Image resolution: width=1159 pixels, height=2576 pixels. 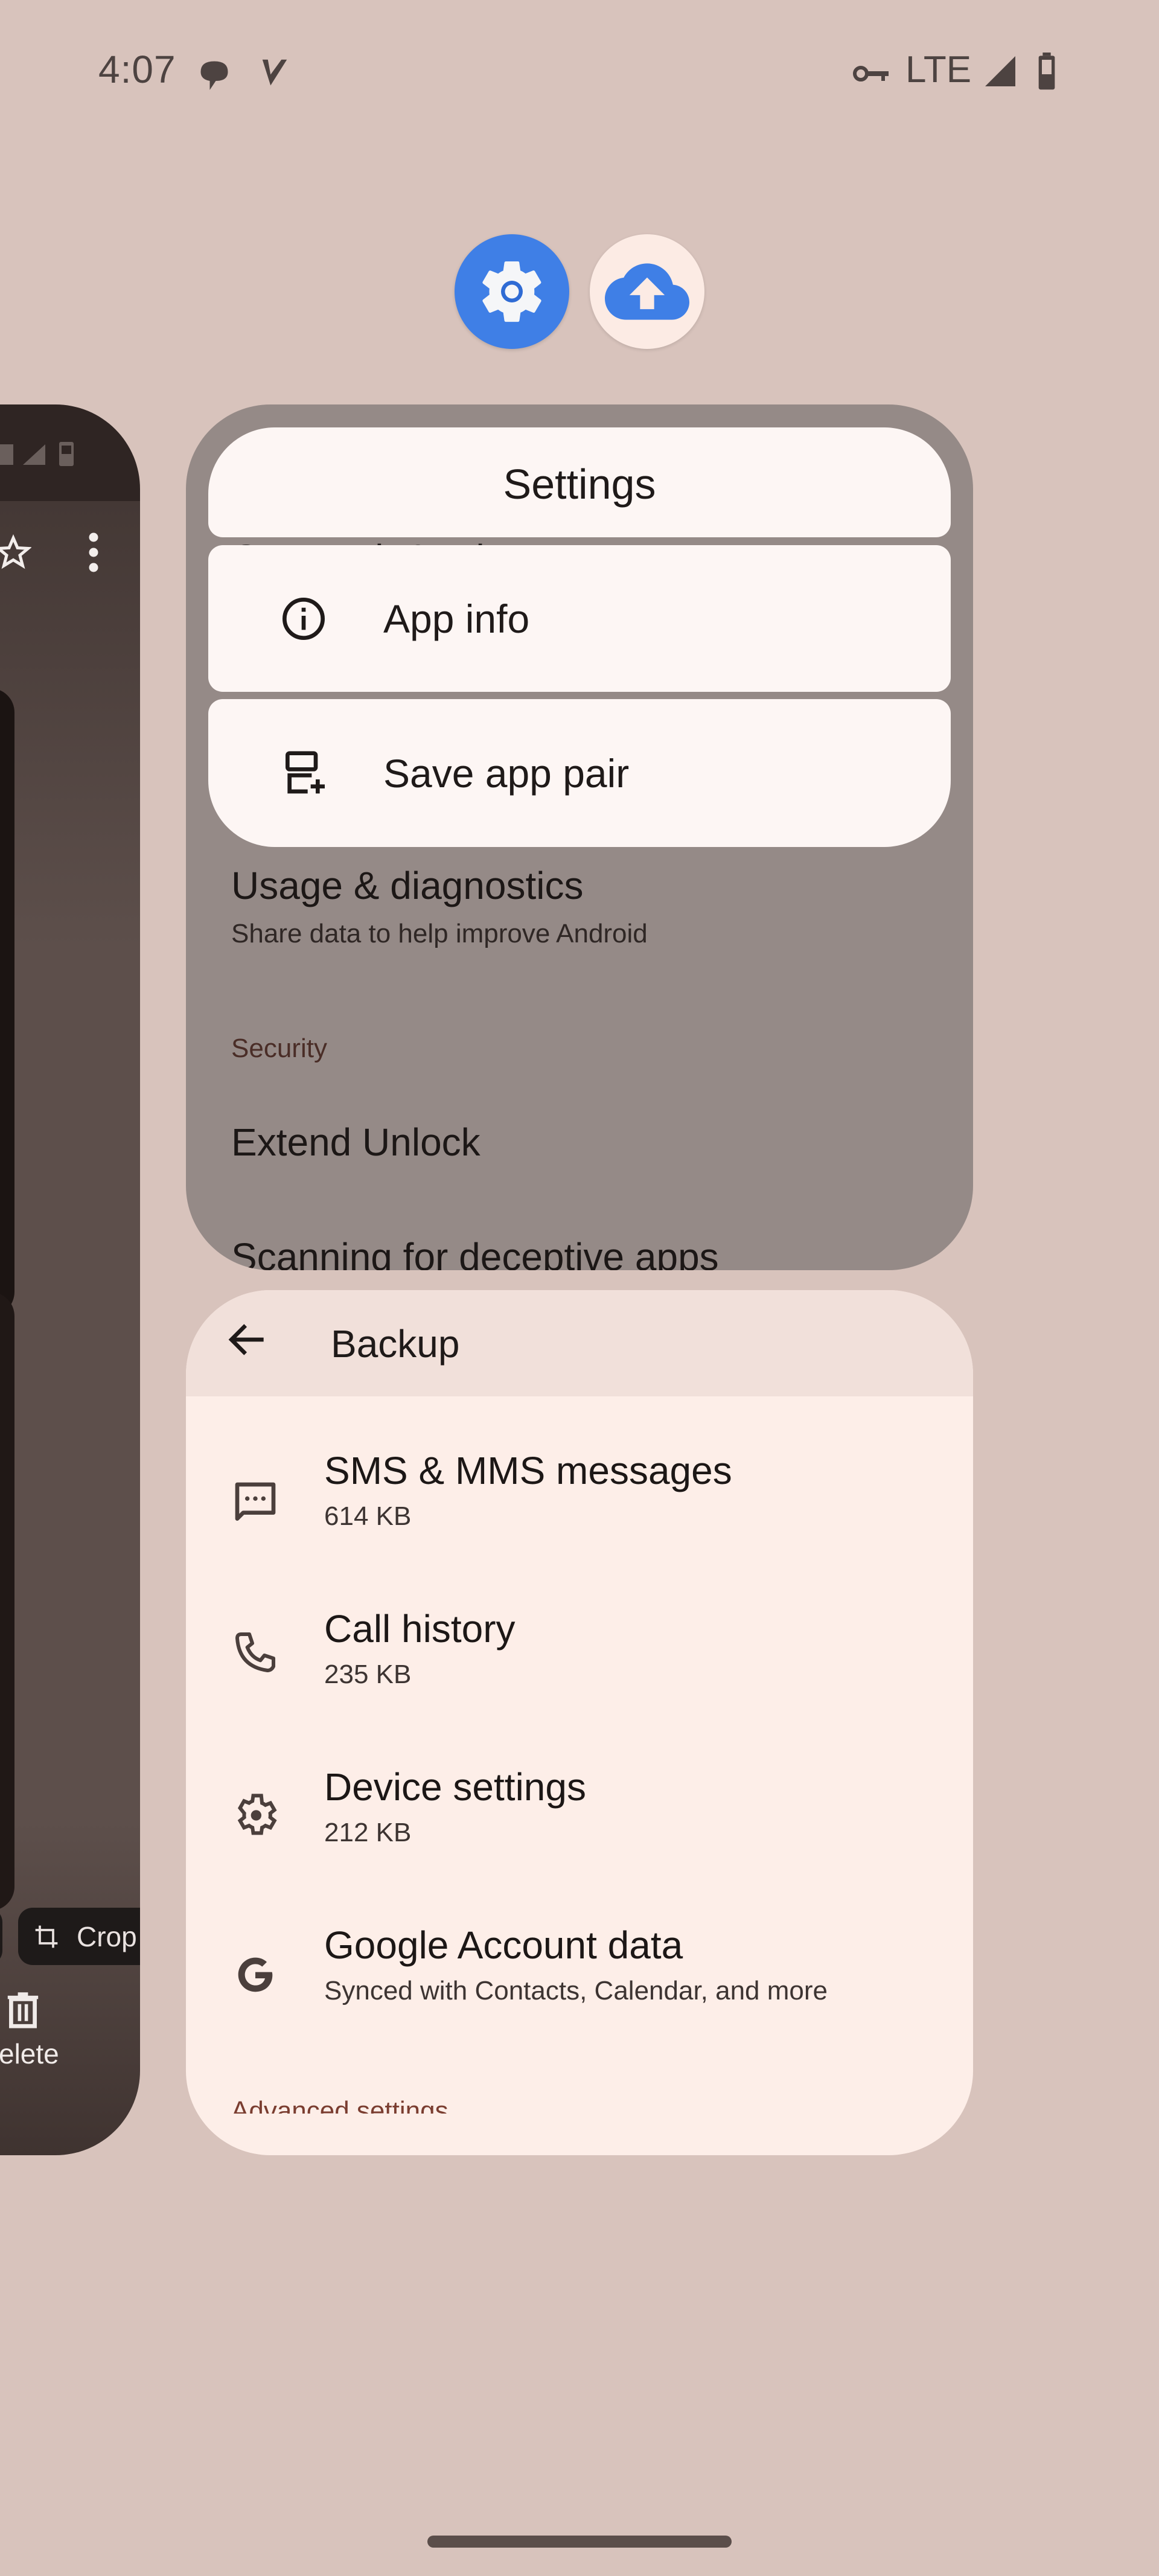 I want to click on backup-item-title: Call history, so click(x=420, y=1629).